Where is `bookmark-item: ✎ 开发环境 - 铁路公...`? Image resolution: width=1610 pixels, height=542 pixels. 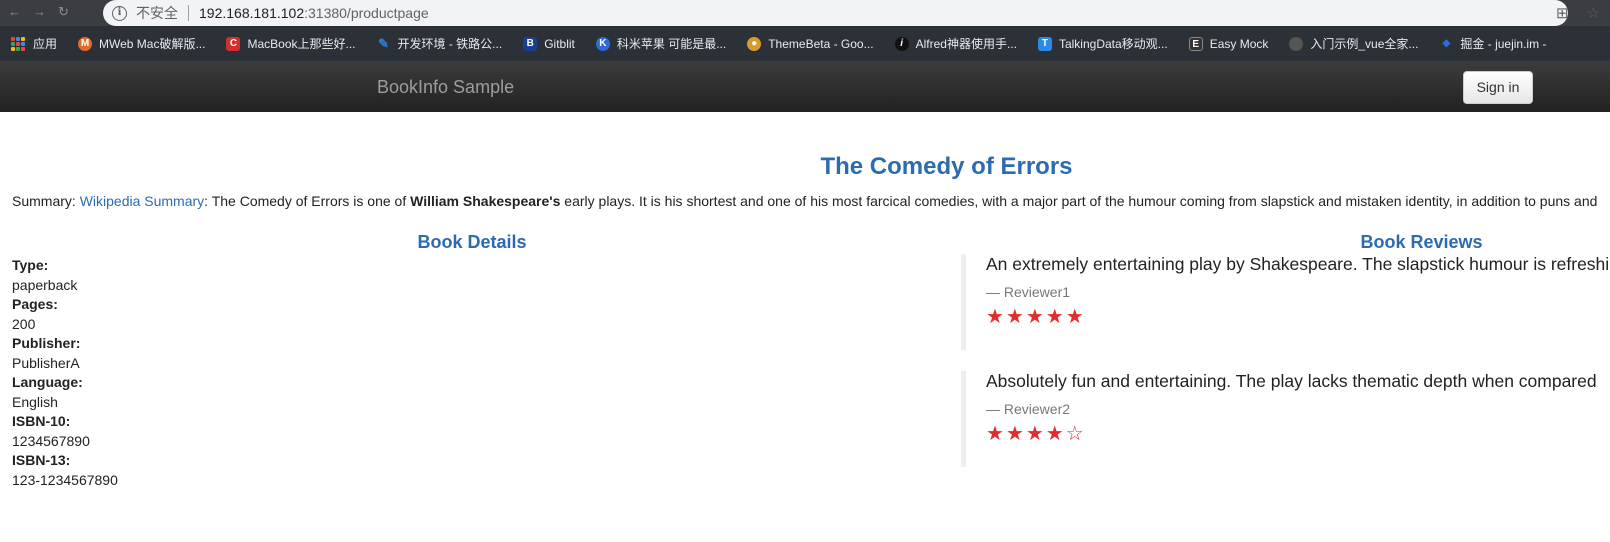 bookmark-item: ✎ 开发环境 - 铁路公... is located at coordinates (440, 43).